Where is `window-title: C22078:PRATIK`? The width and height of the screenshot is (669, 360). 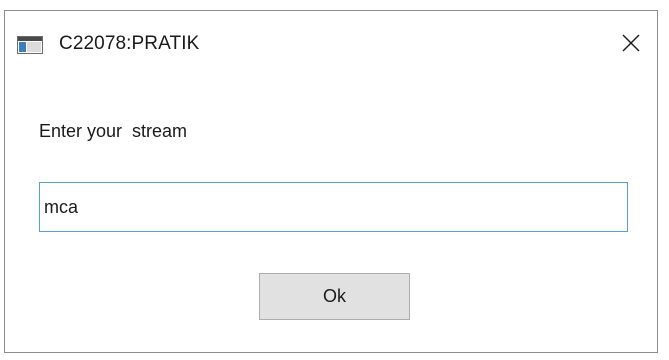
window-title: C22078:PRATIK is located at coordinates (129, 43).